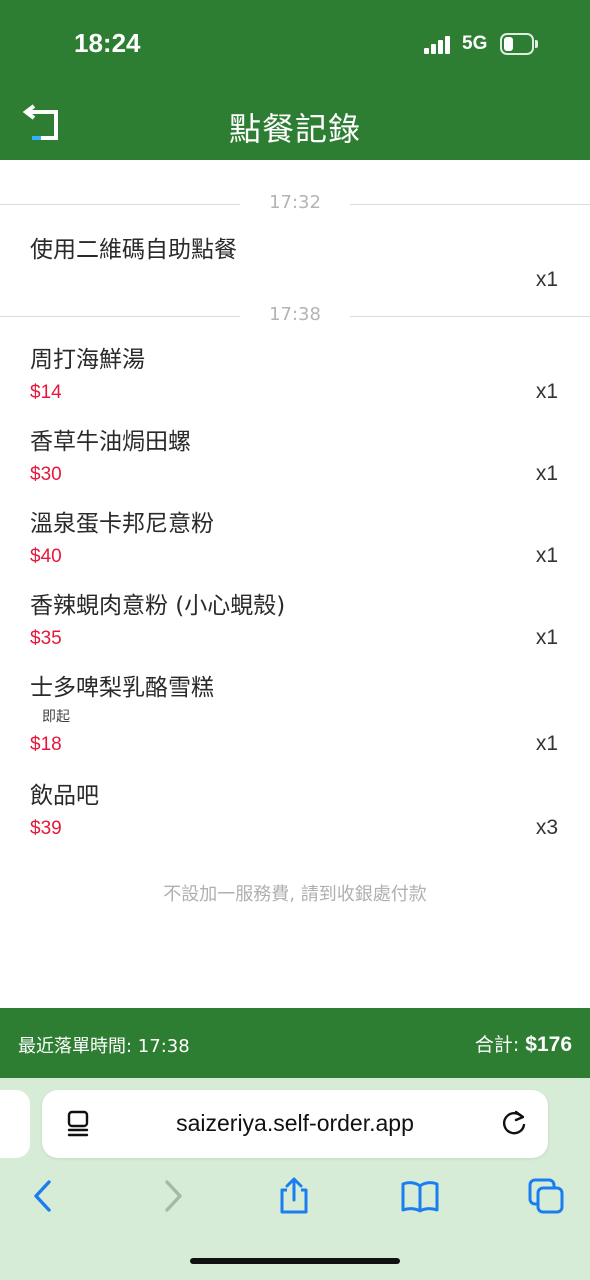 The height and width of the screenshot is (1280, 590). I want to click on item-name: 飲品吧, so click(64, 796).